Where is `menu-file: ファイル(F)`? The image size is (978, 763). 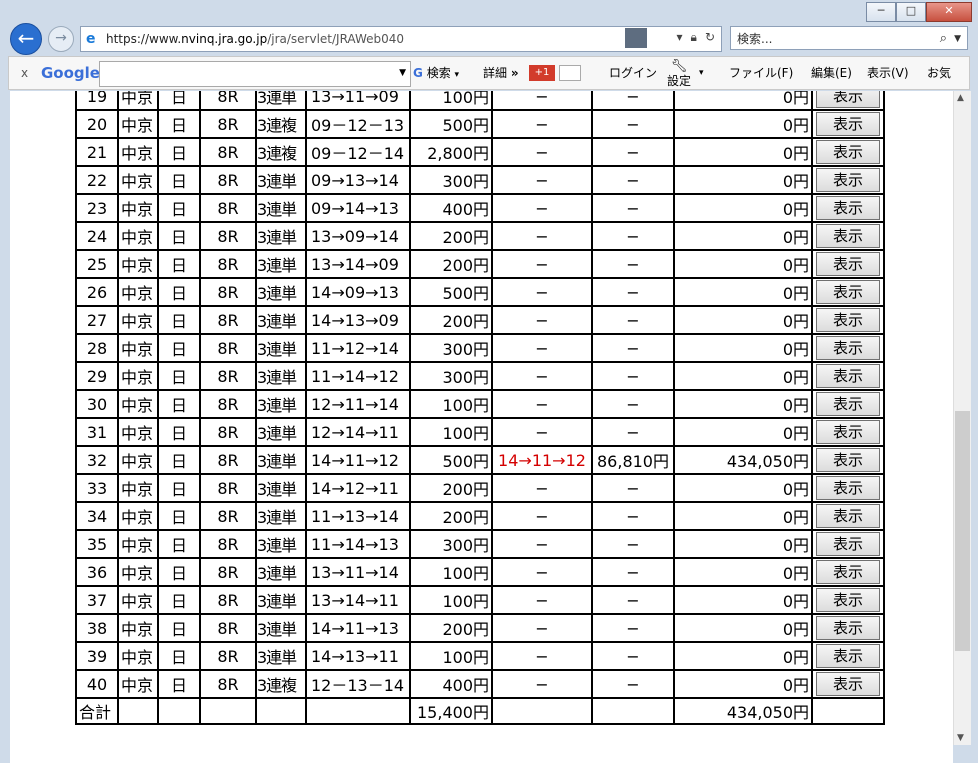
menu-file: ファイル(F) is located at coordinates (761, 73).